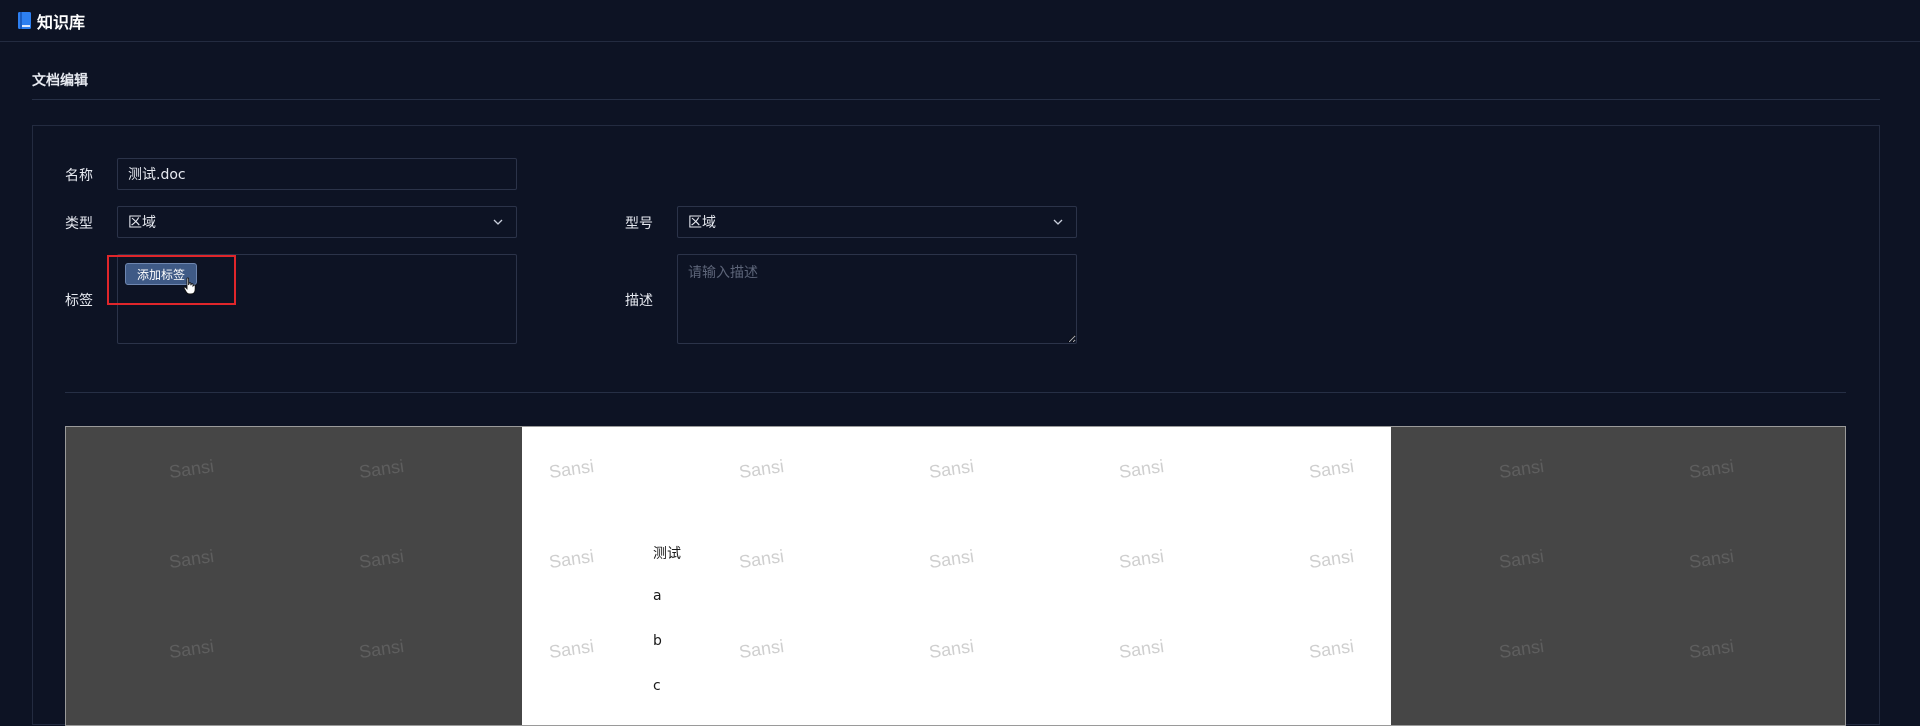 This screenshot has width=1920, height=726. What do you see at coordinates (79, 224) in the screenshot?
I see `type-label: 类型` at bounding box center [79, 224].